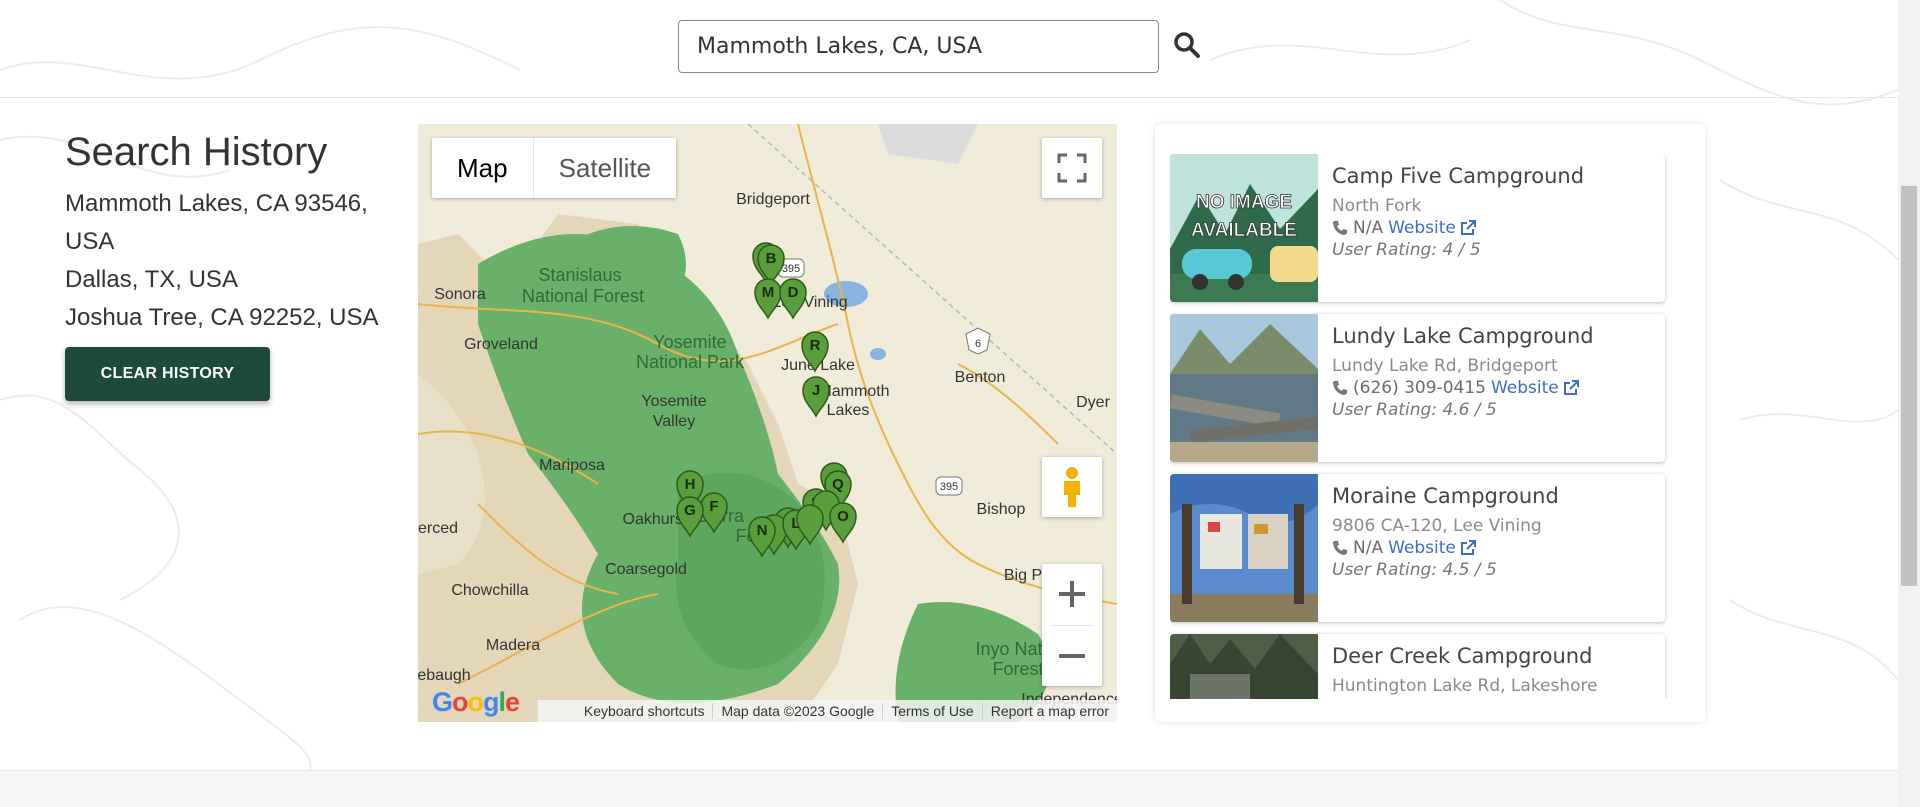  What do you see at coordinates (797, 711) in the screenshot?
I see `map-data-text: Map data ©2023 Google` at bounding box center [797, 711].